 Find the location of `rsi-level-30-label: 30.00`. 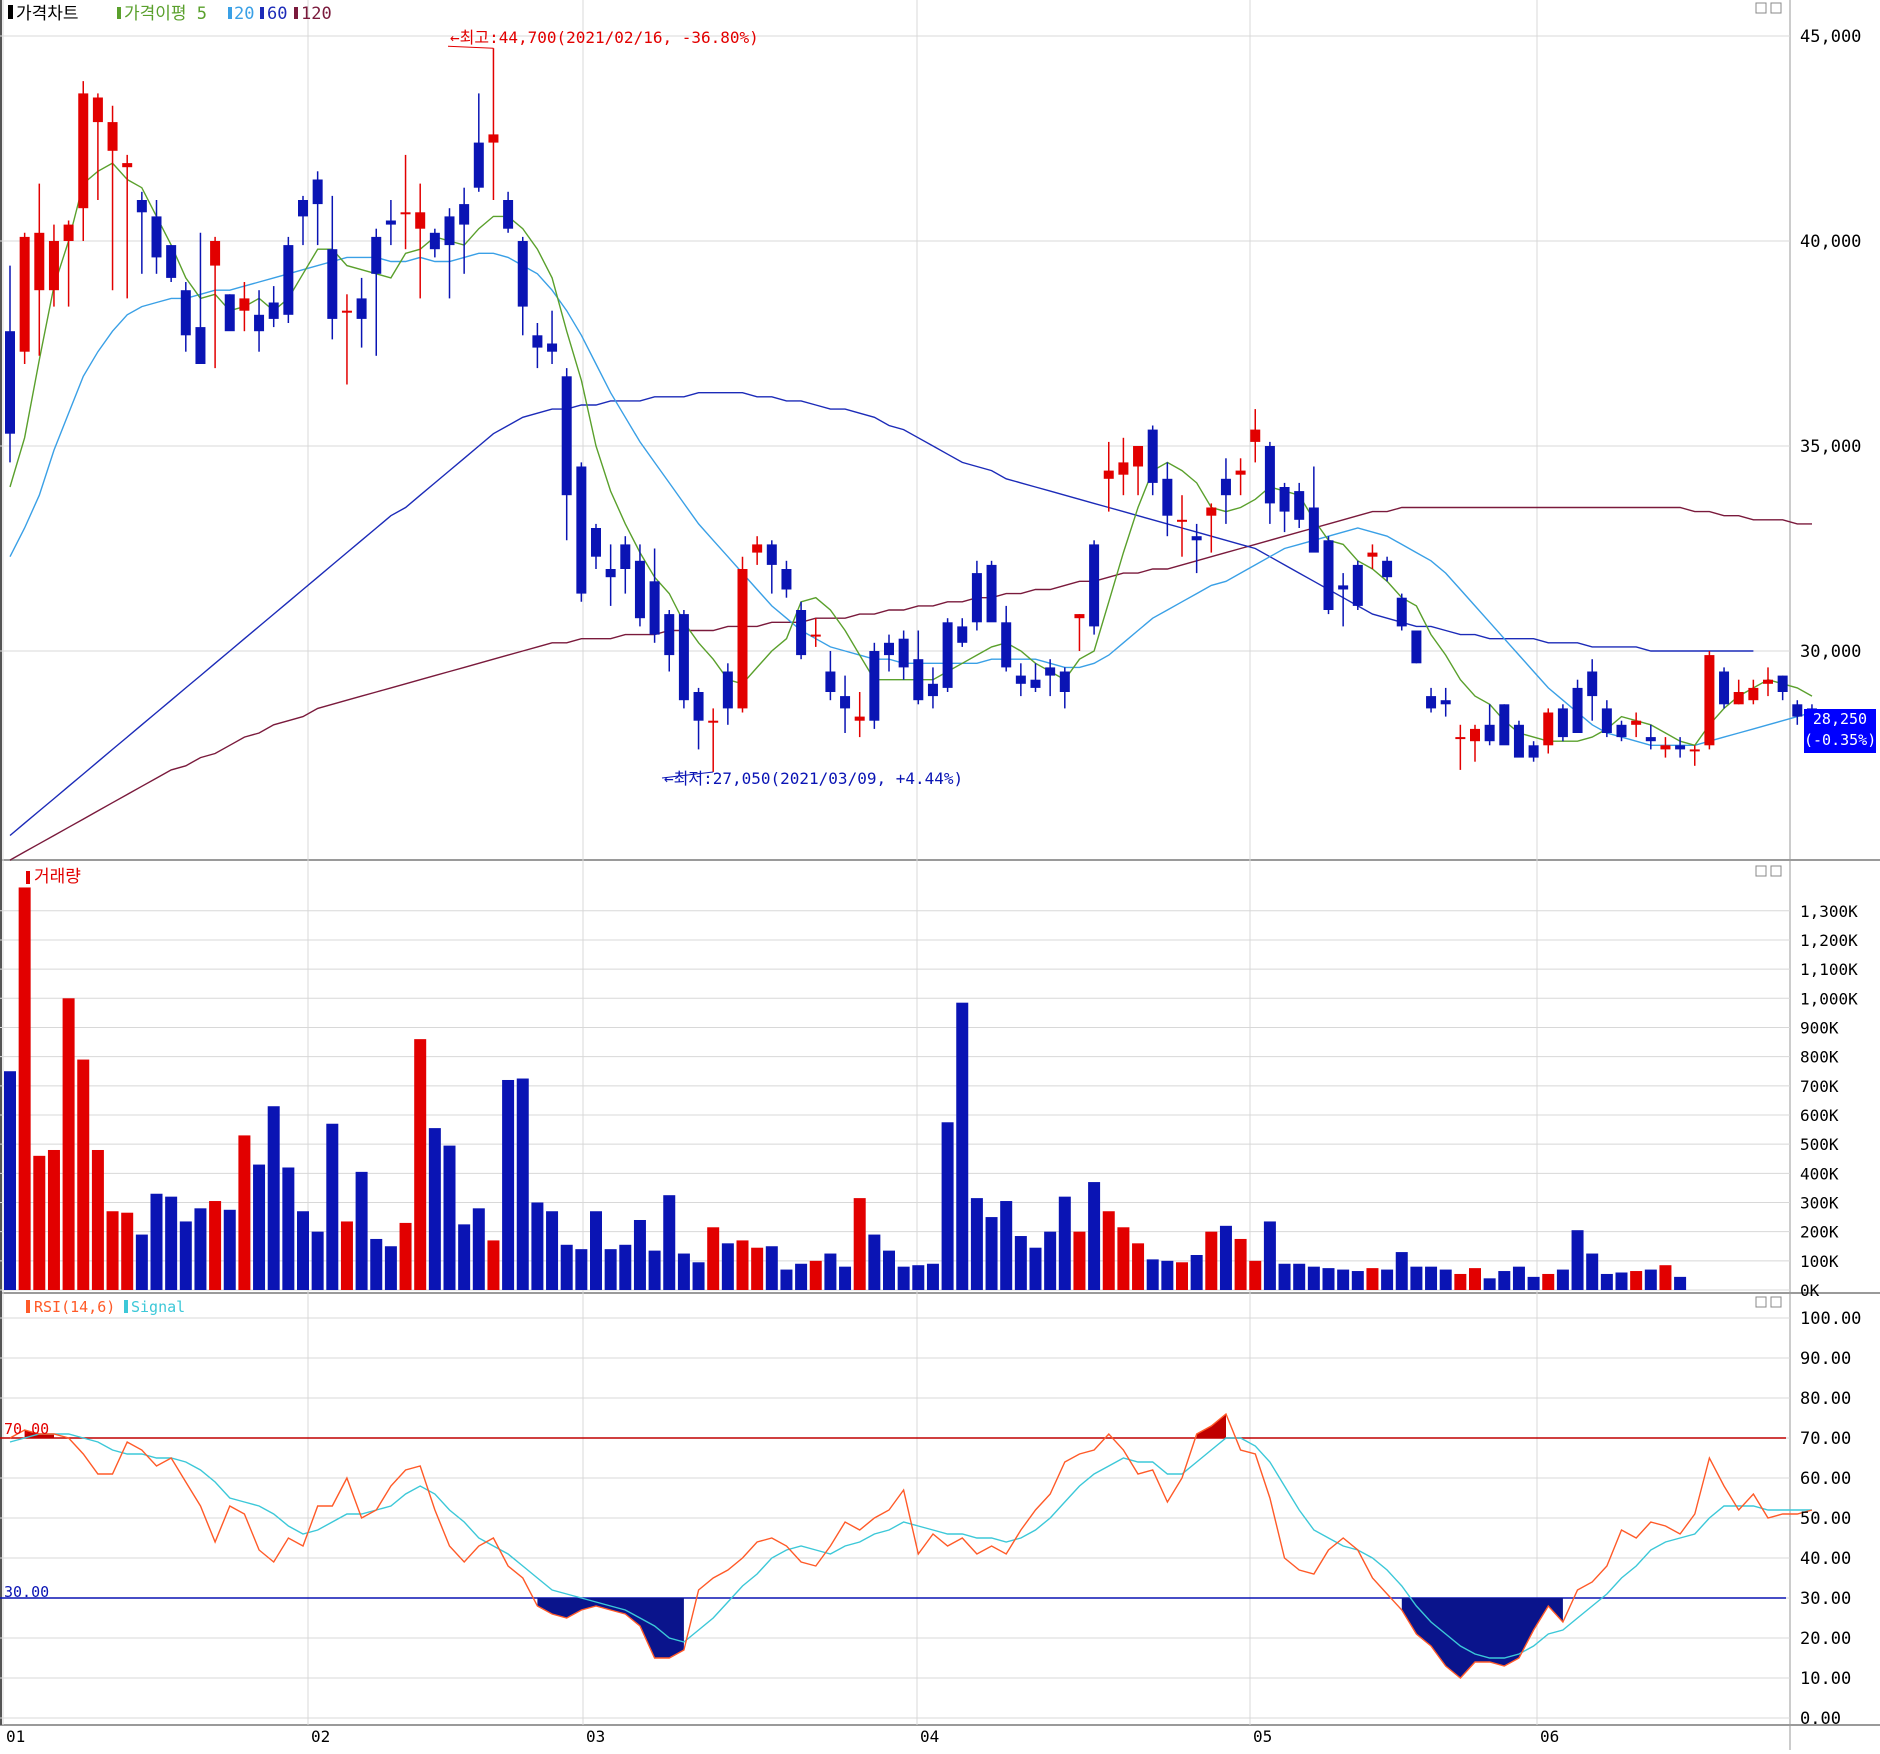

rsi-level-30-label: 30.00 is located at coordinates (26, 1592).